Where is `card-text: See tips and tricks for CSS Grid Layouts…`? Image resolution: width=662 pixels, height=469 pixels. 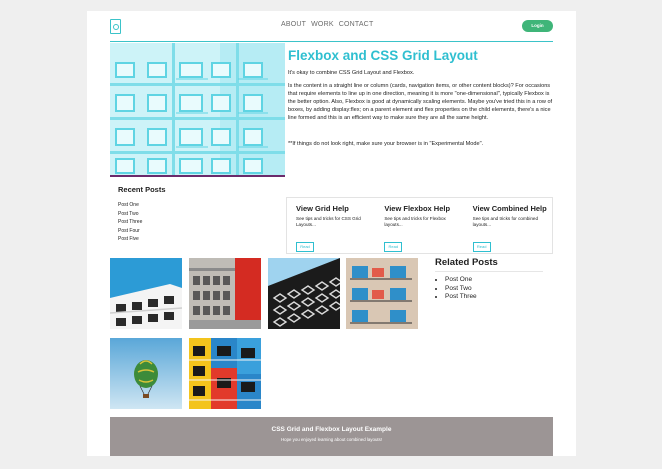 card-text: See tips and tricks for CSS Grid Layouts… is located at coordinates (328, 222).